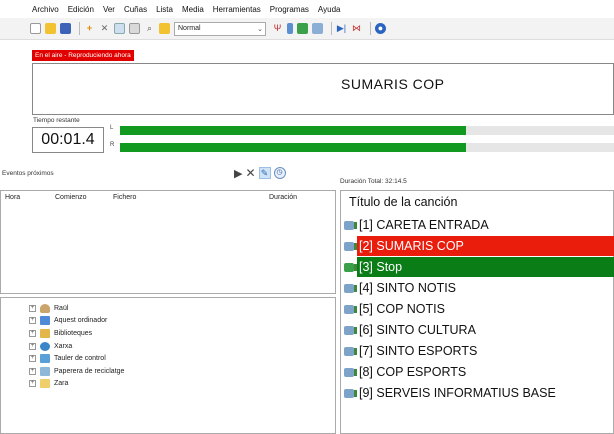 This screenshot has width=614, height=434. I want to click on tree-item-zara: + Zara, so click(168, 384).